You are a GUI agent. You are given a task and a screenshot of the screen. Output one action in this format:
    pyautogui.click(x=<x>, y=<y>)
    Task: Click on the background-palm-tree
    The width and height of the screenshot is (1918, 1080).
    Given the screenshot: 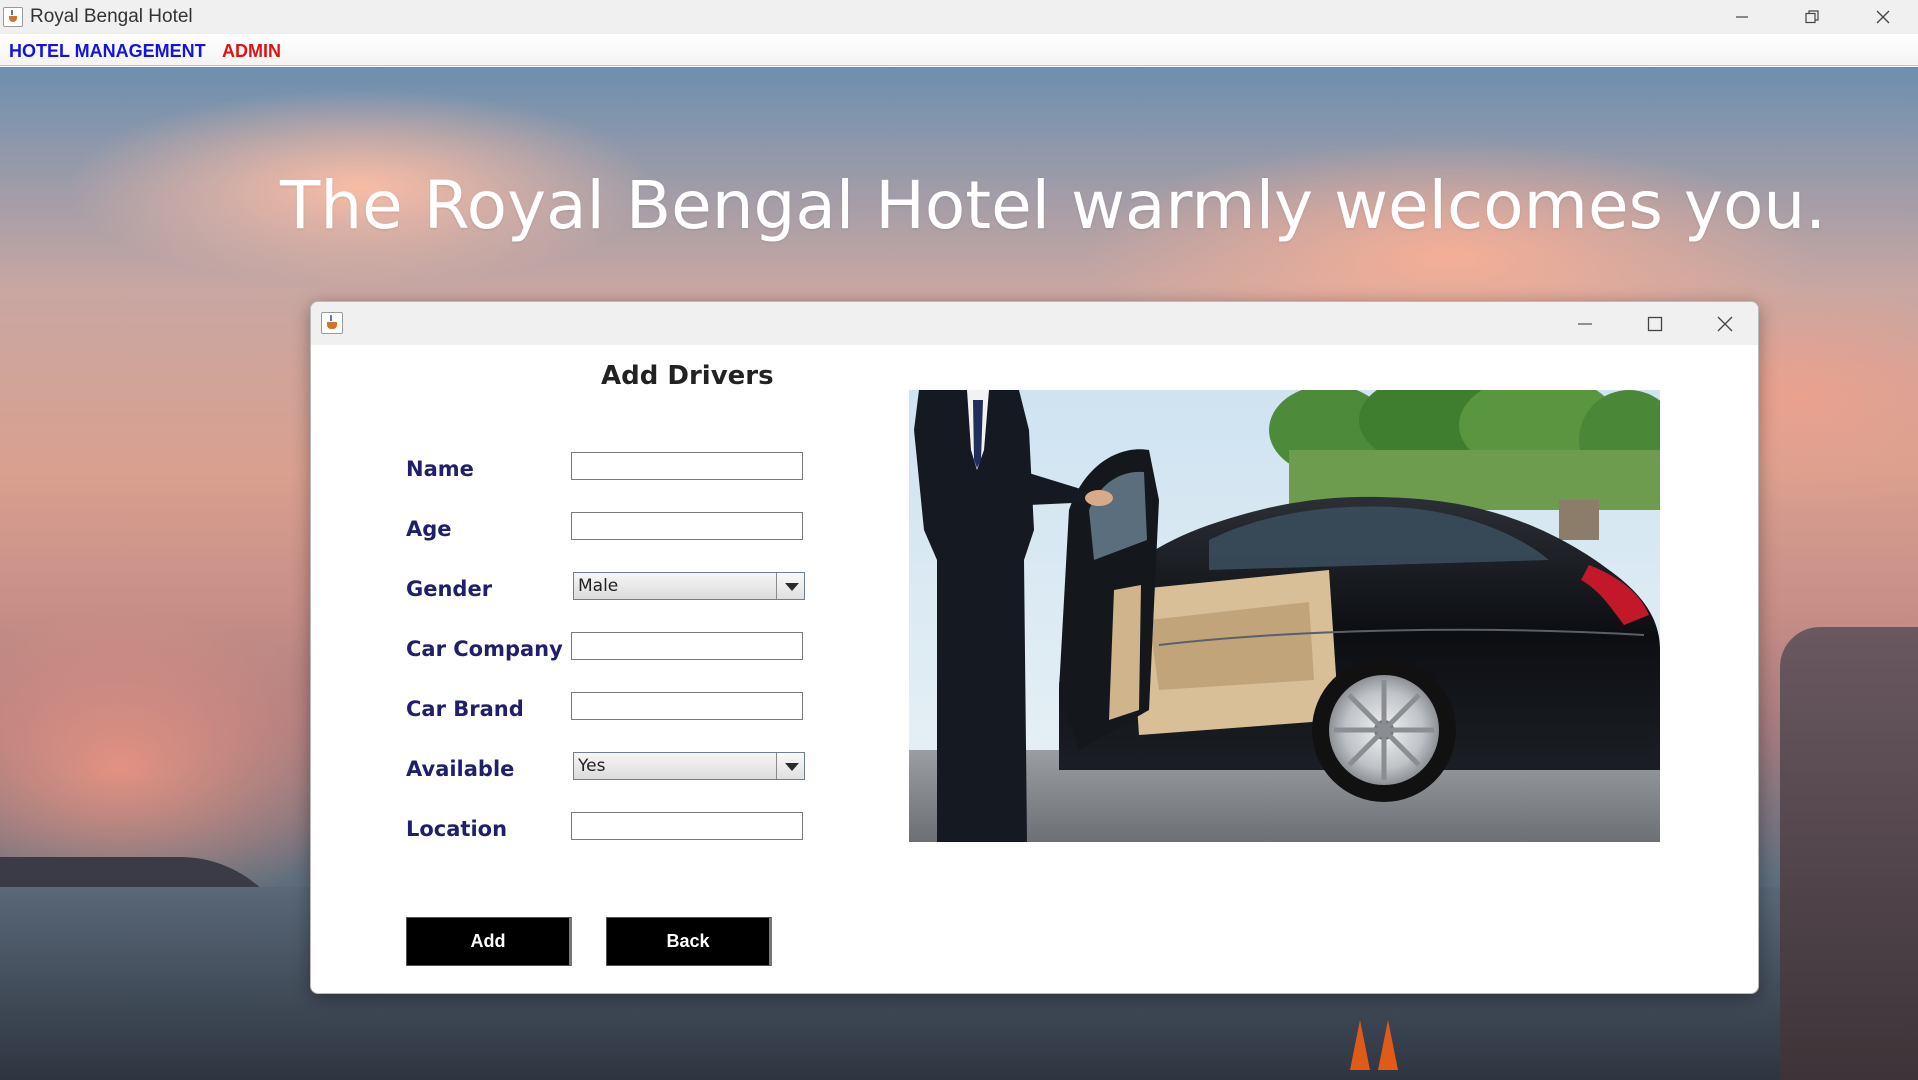 What is the action you would take?
    pyautogui.click(x=1849, y=853)
    